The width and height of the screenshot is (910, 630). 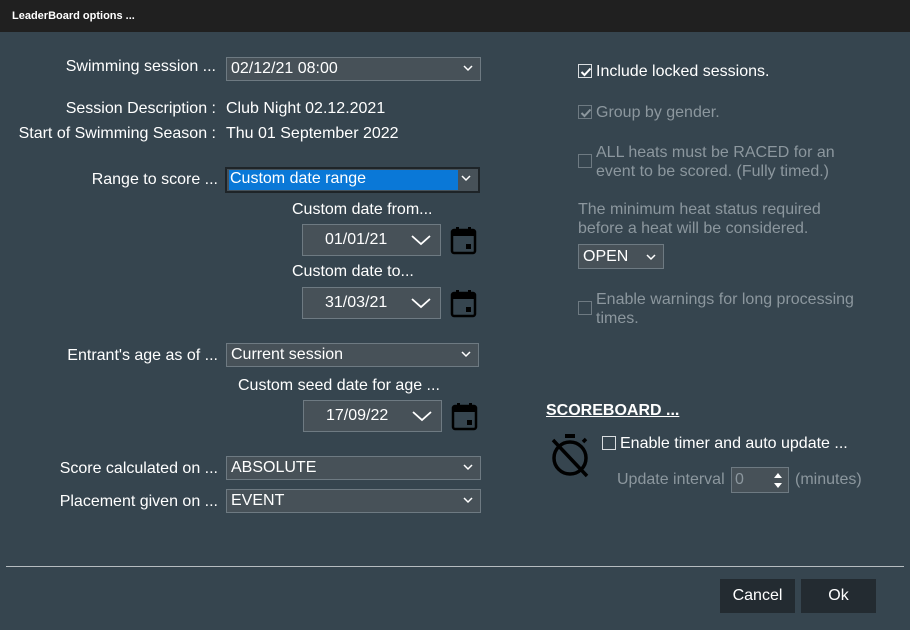 I want to click on season-start-label: Start of Swimming Season :, so click(x=117, y=133).